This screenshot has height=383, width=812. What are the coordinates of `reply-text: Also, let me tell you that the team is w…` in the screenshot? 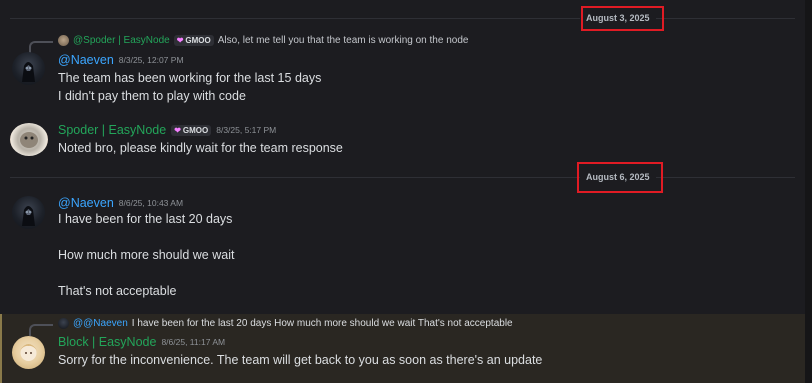 It's located at (343, 40).